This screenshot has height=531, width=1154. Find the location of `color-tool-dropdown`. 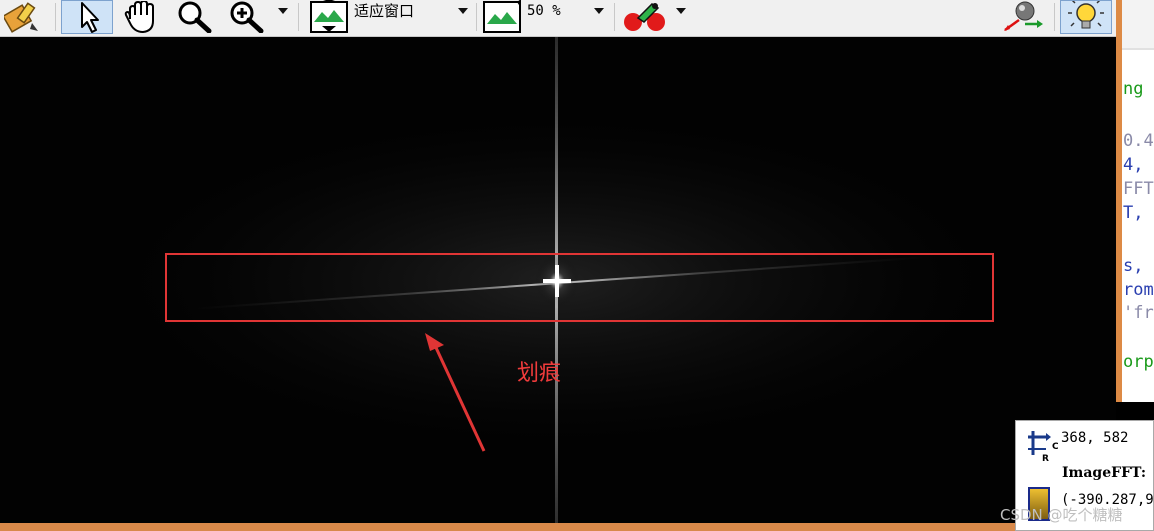

color-tool-dropdown is located at coordinates (681, 17).